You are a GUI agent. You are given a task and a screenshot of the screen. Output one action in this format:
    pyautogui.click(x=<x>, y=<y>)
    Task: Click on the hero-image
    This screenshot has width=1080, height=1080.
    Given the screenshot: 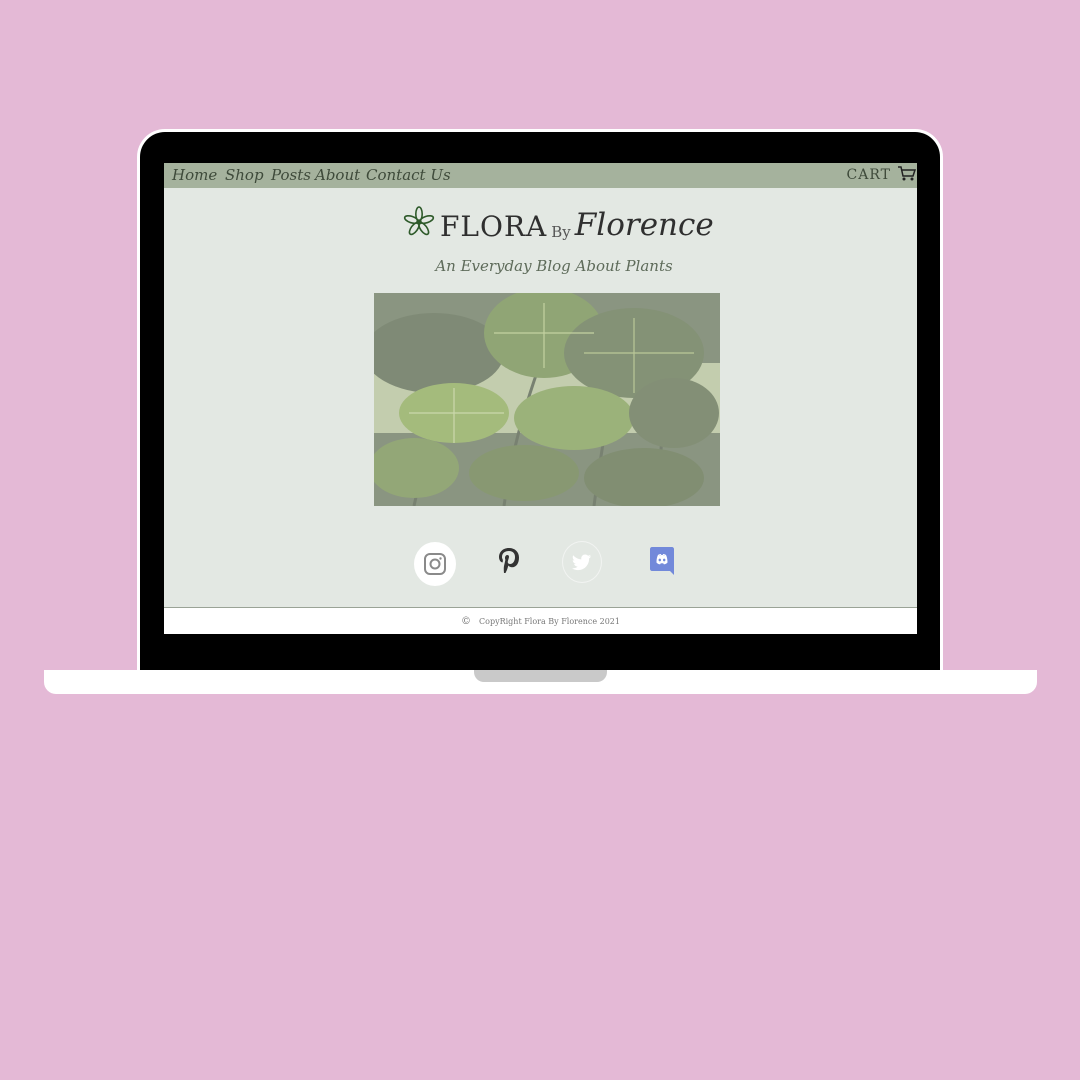 What is the action you would take?
    pyautogui.click(x=547, y=399)
    